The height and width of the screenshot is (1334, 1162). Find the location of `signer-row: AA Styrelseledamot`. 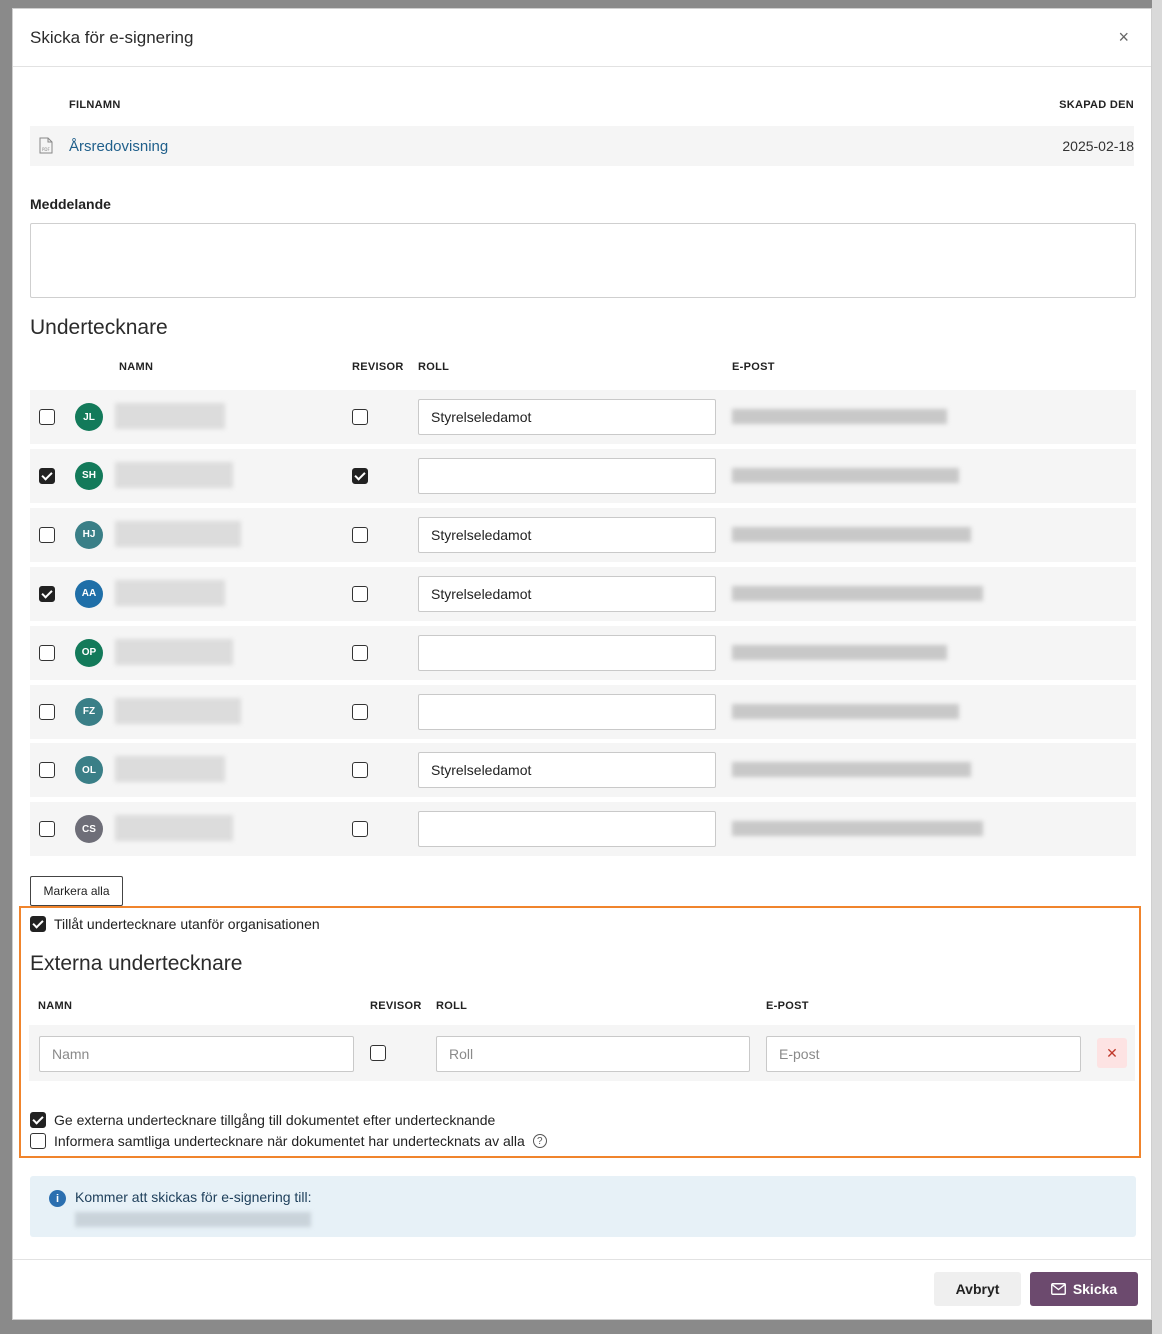

signer-row: AA Styrelseledamot is located at coordinates (583, 593).